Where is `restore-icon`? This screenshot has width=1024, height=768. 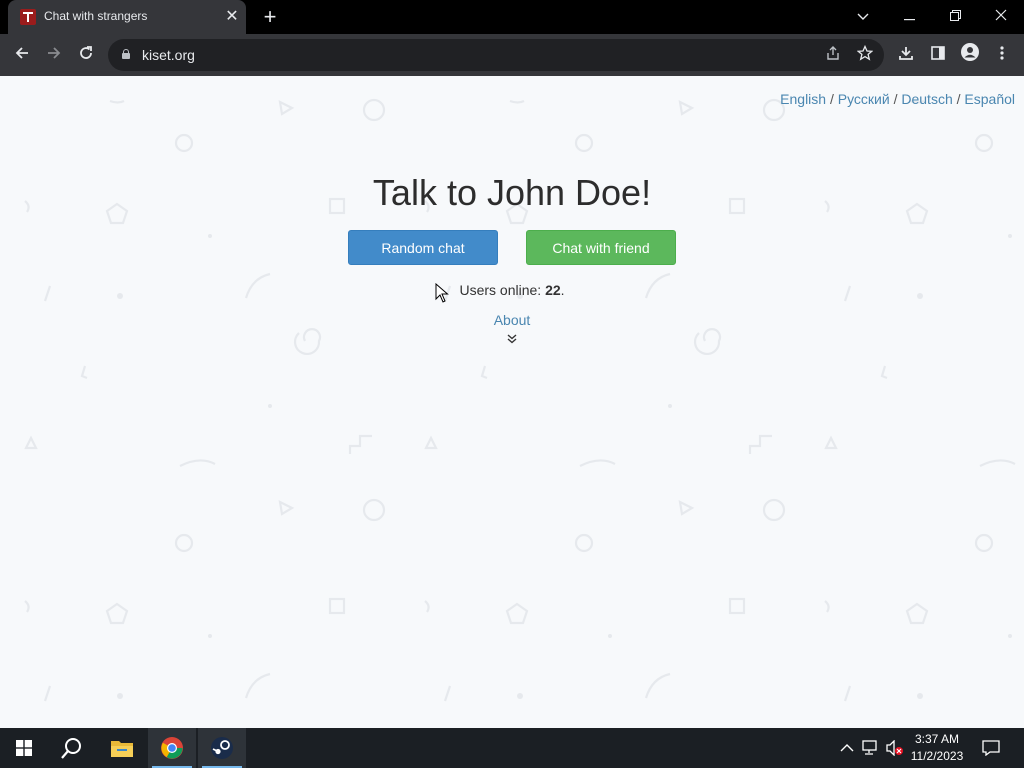
restore-icon is located at coordinates (955, 15).